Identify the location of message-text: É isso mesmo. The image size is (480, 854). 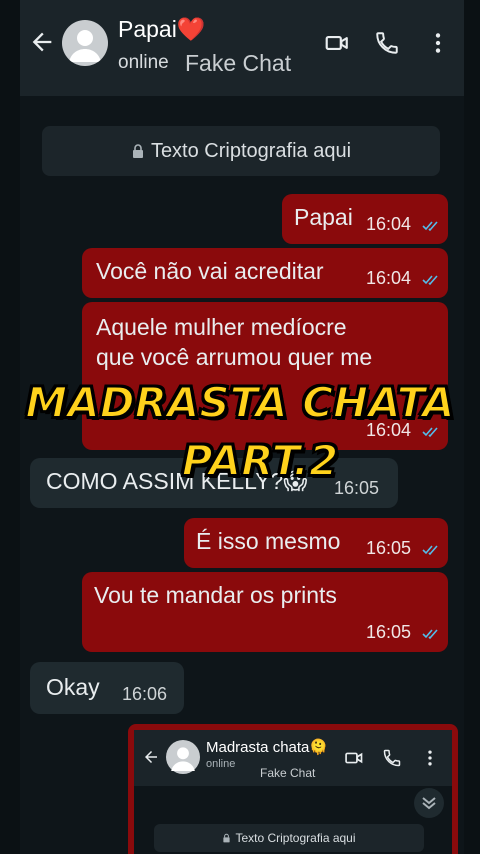
(268, 541).